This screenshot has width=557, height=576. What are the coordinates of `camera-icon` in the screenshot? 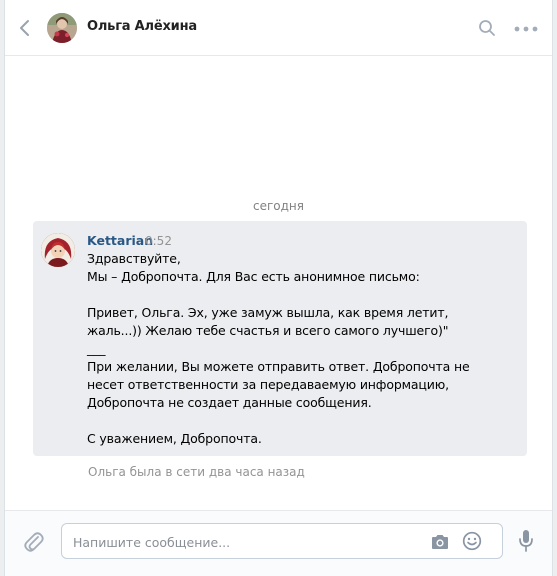 It's located at (440, 542).